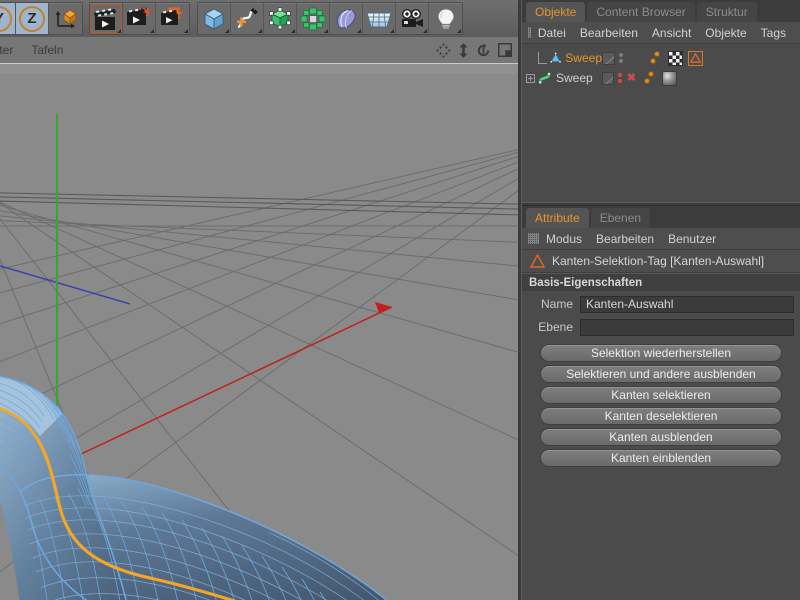  I want to click on select-edges-button: Kanten selektieren, so click(661, 395).